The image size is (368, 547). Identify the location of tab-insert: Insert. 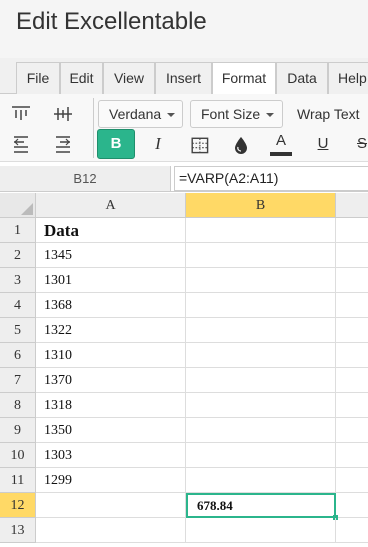
(183, 78).